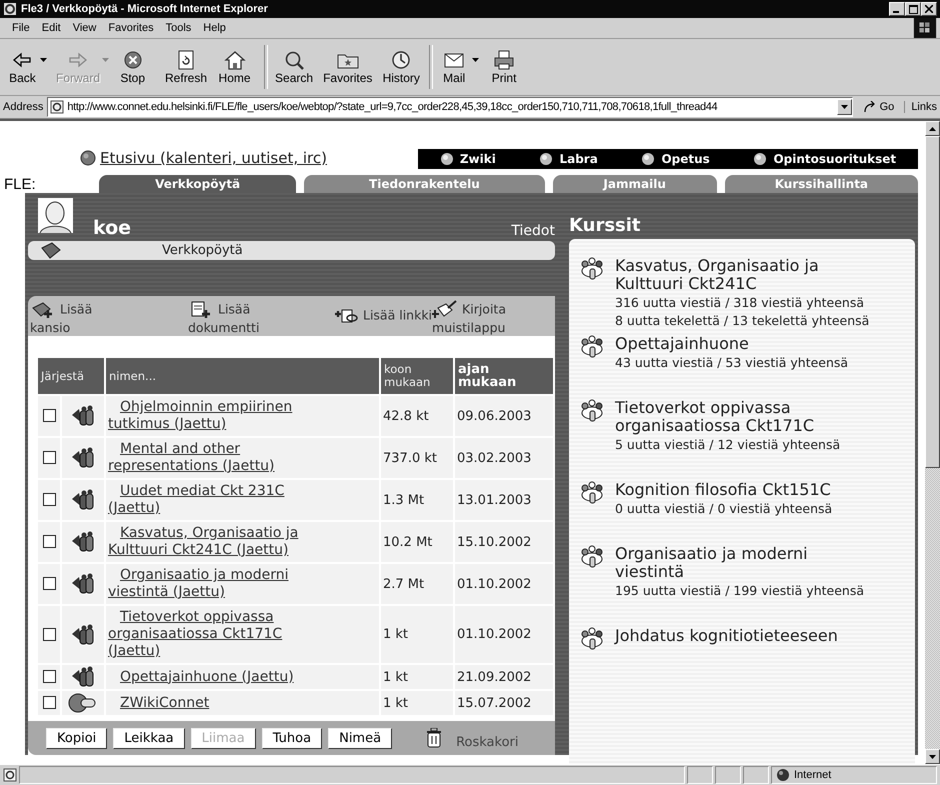 The width and height of the screenshot is (940, 785). I want to click on course-stats: 8 uutta tekelettä / 13 tekelettä yhteensä, so click(742, 321).